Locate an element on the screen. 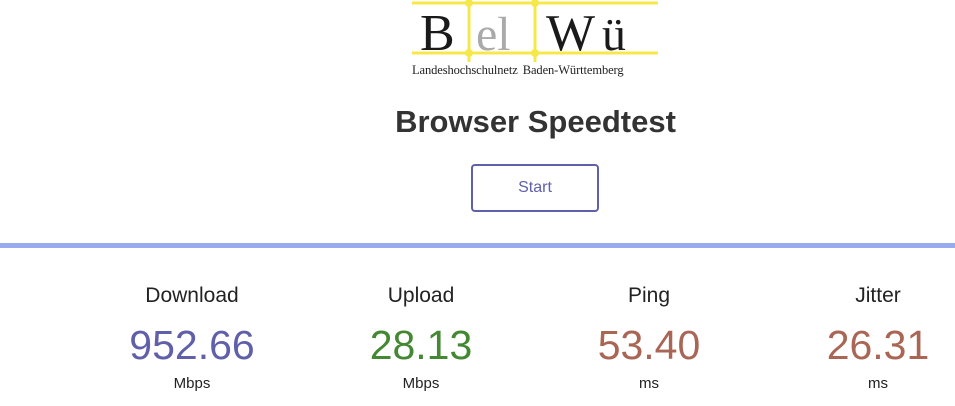  metric-ping: Ping 53.40 ms is located at coordinates (649, 337).